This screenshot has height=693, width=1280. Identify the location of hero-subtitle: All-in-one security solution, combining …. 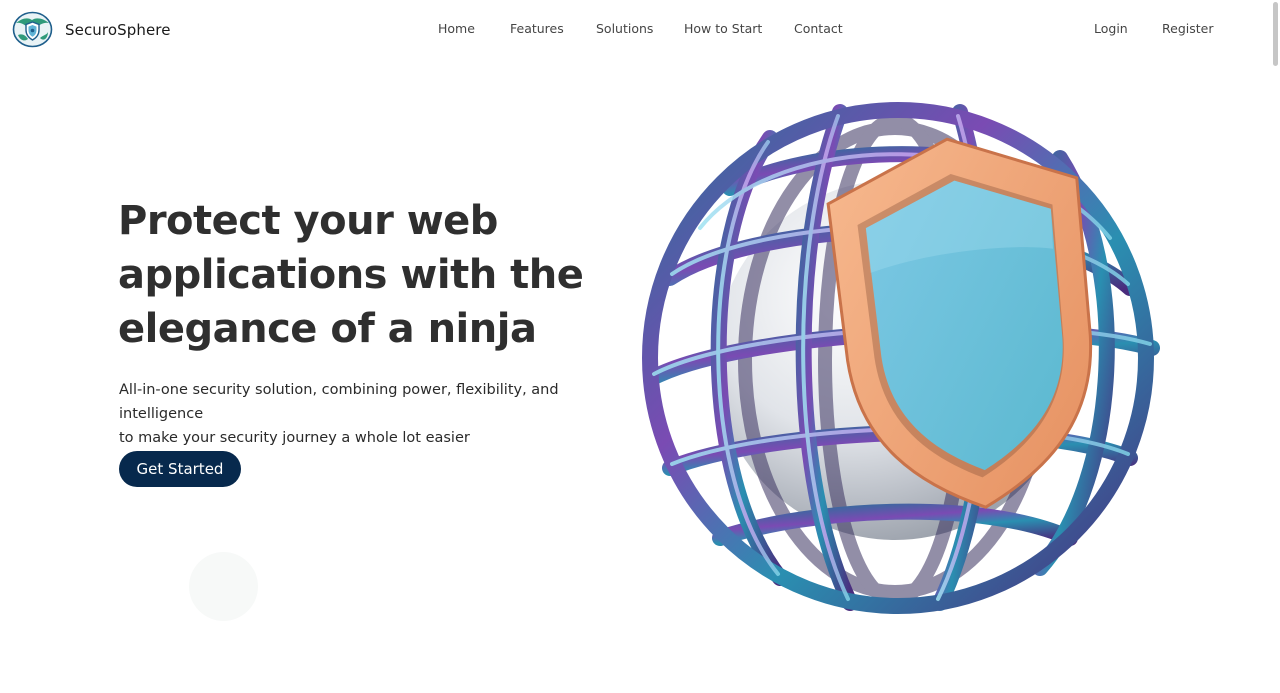
(374, 414).